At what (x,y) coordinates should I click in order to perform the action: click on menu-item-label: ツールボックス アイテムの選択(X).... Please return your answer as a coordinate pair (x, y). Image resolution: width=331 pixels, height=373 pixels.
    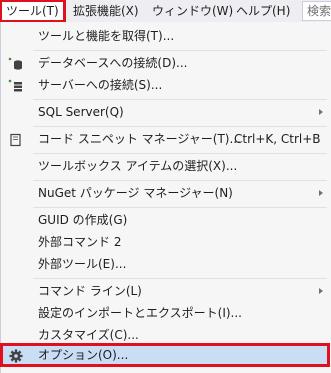
    Looking at the image, I should click on (138, 166).